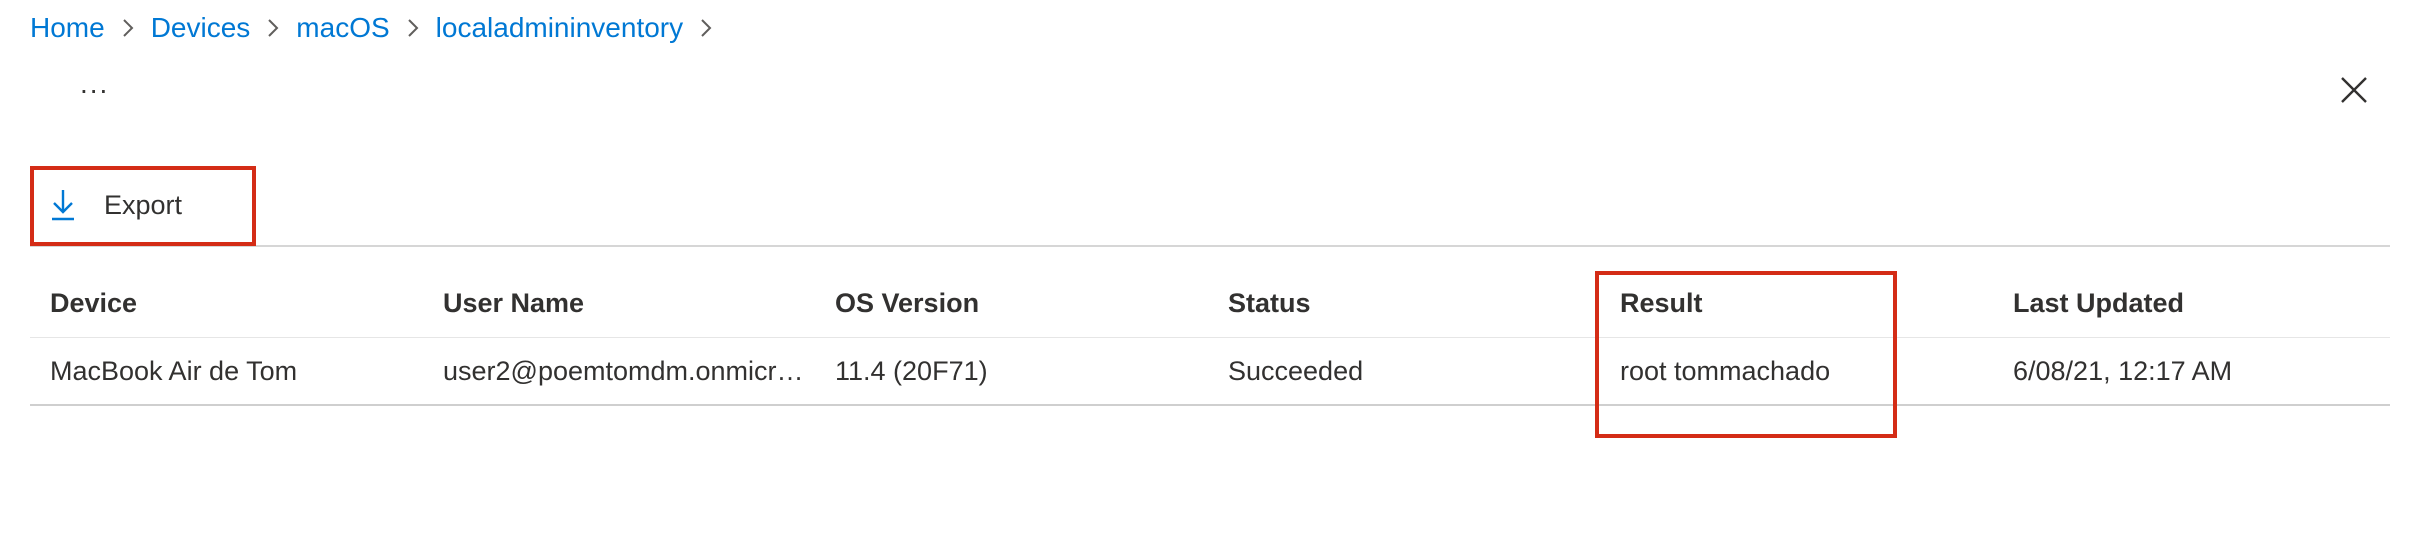  I want to click on breadcrumb-macos: macOS, so click(342, 28).